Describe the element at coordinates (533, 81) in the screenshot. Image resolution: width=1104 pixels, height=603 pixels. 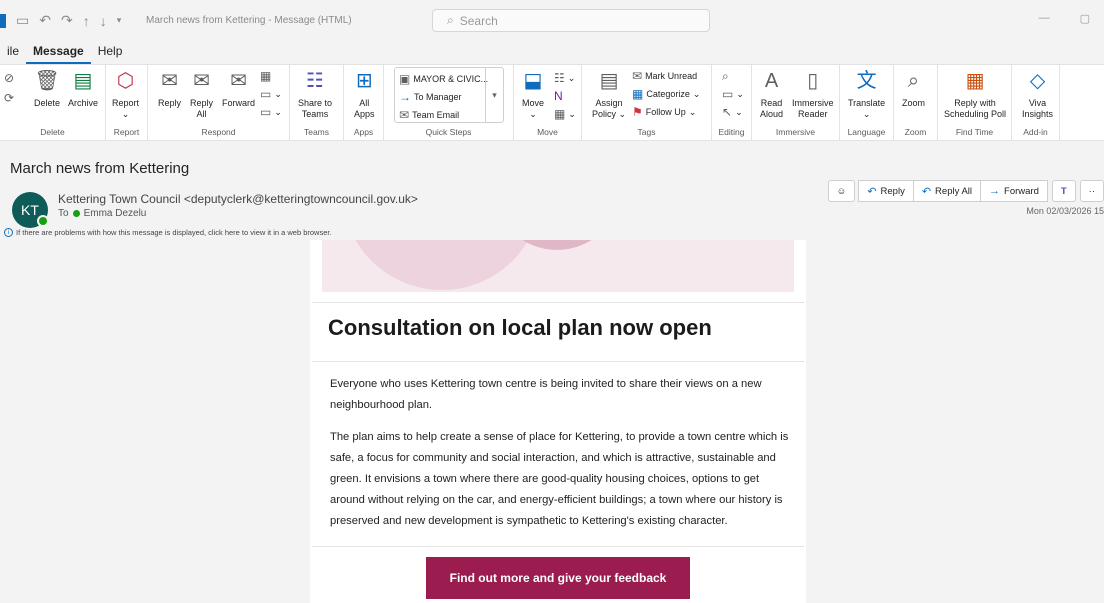
I see `move-folder-icon: ⬓` at that location.